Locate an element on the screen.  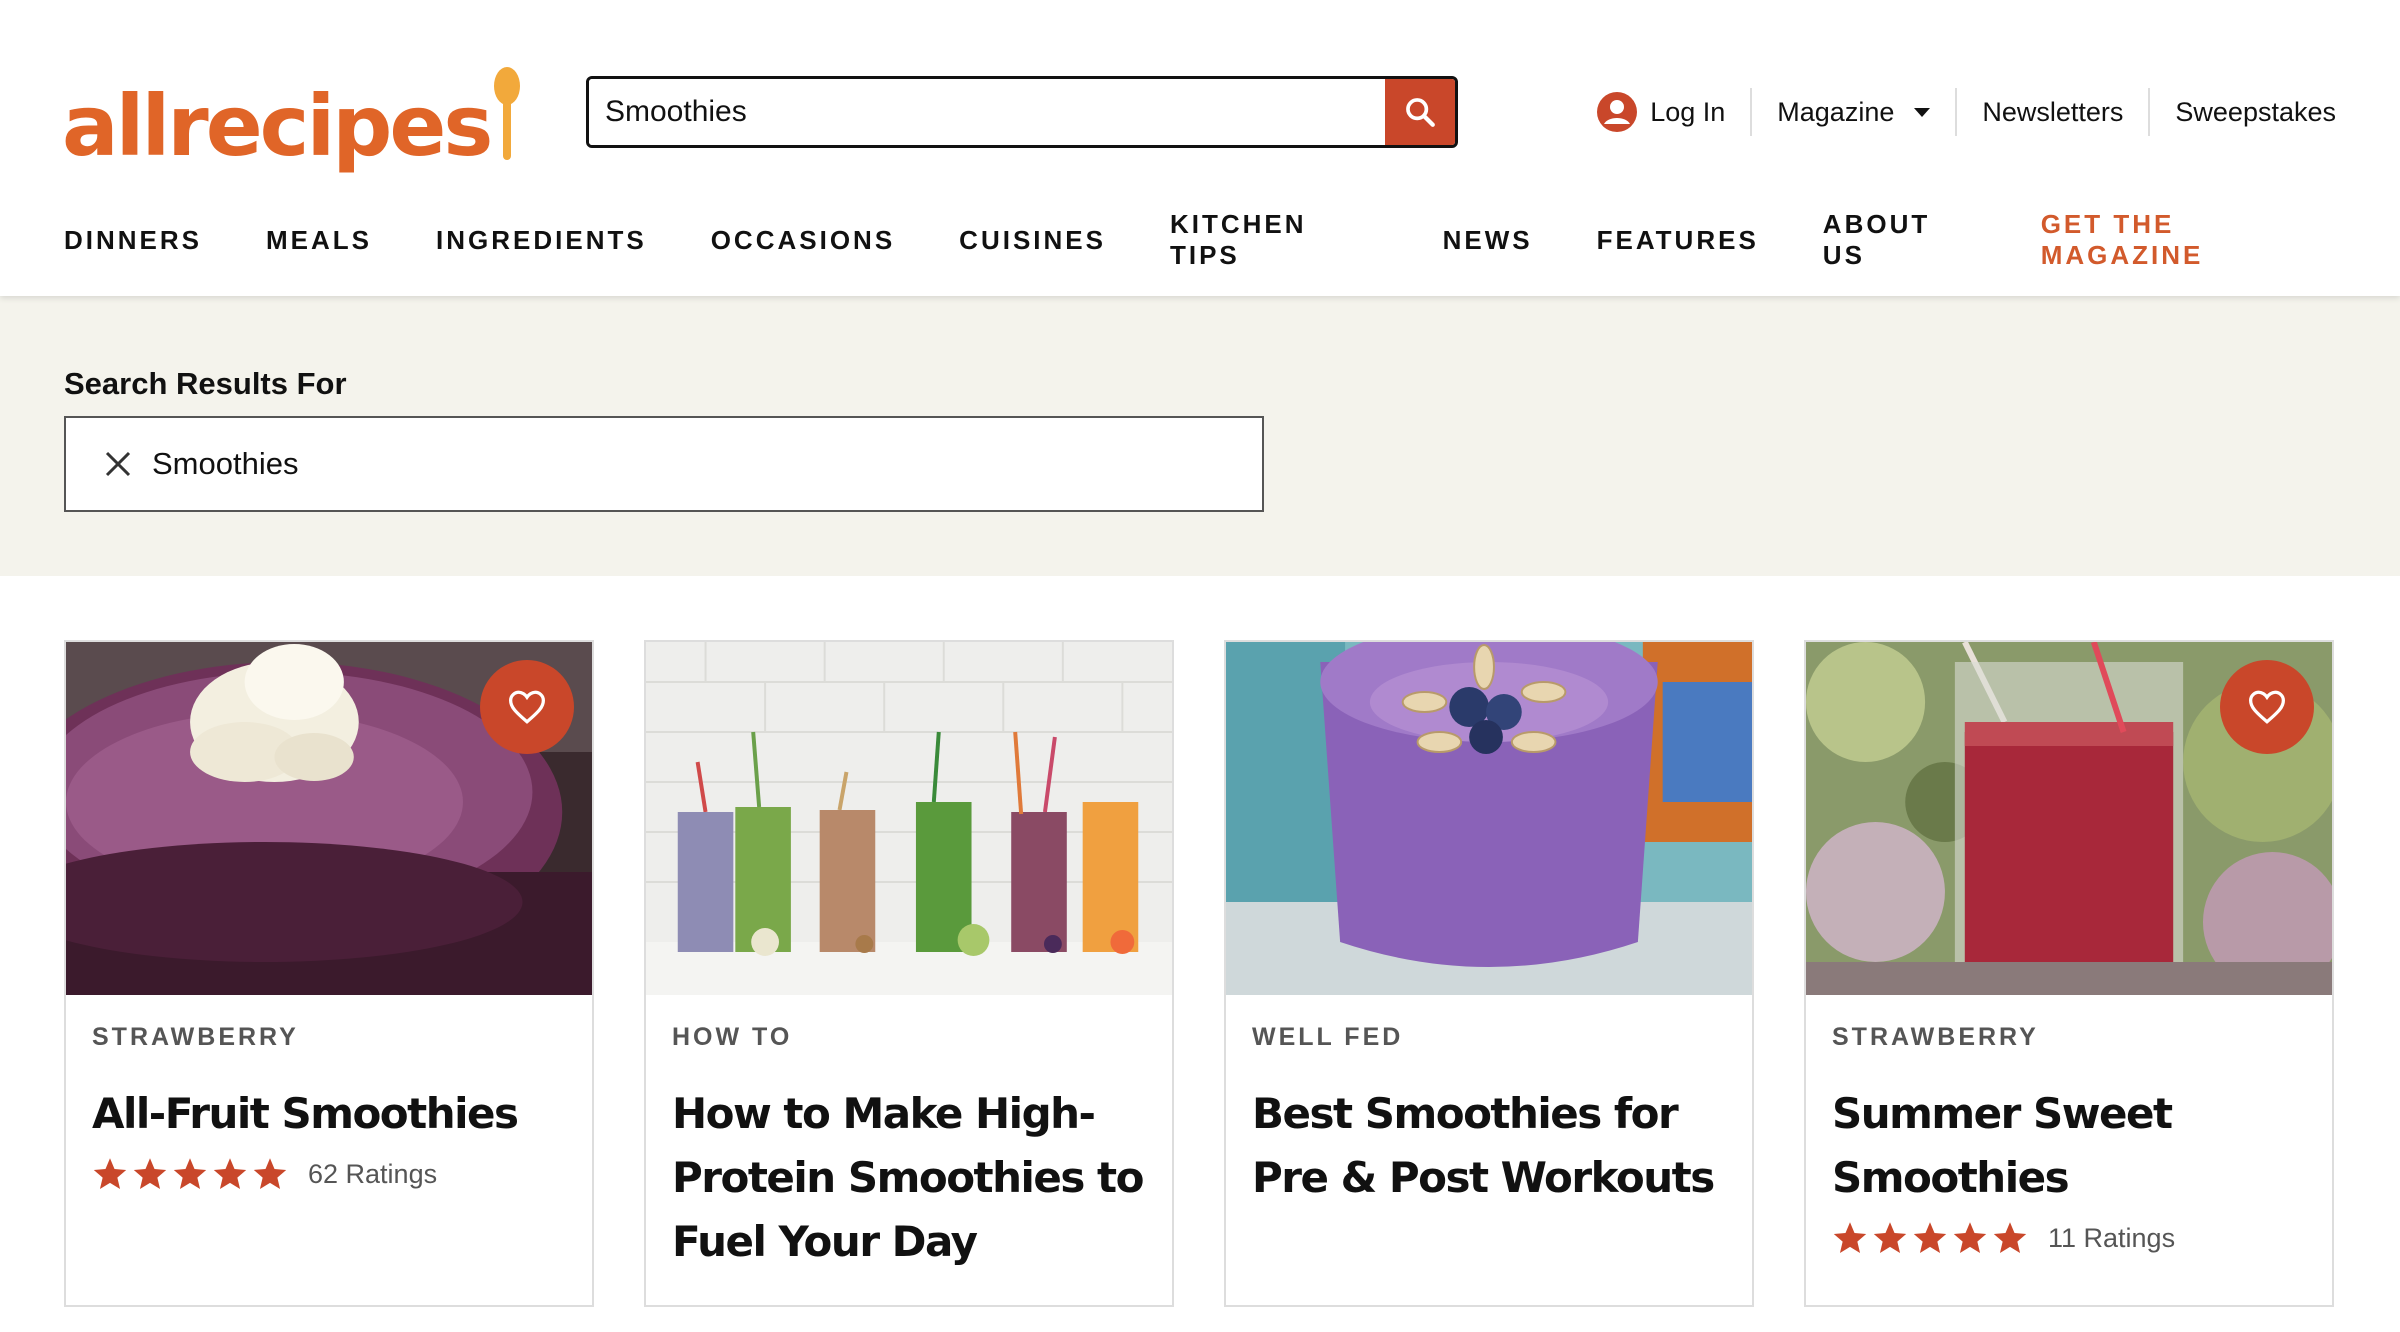
get-the-magazine-link: GET THE MAGAZINE is located at coordinates (2188, 240).